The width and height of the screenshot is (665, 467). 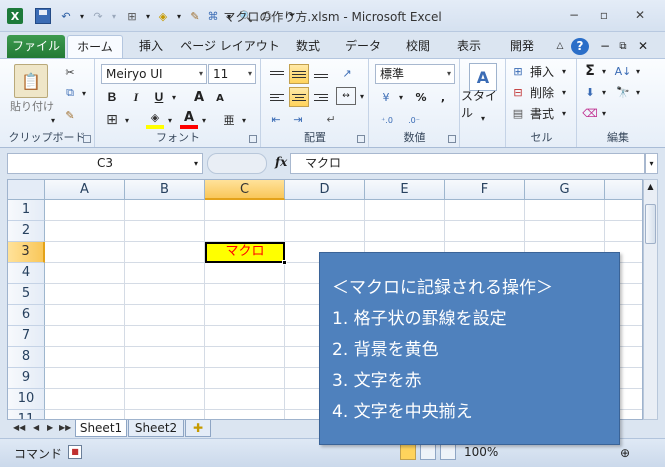 What do you see at coordinates (26, 378) in the screenshot?
I see `row-header-9: 9` at bounding box center [26, 378].